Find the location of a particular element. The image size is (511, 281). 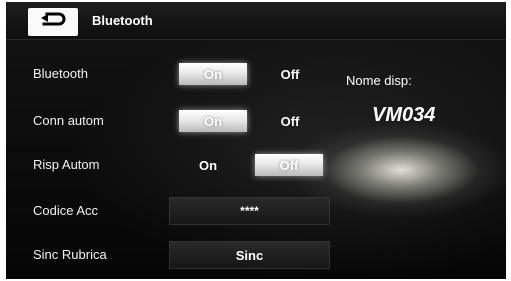

risp-autom-on-toggle: On is located at coordinates (208, 165).